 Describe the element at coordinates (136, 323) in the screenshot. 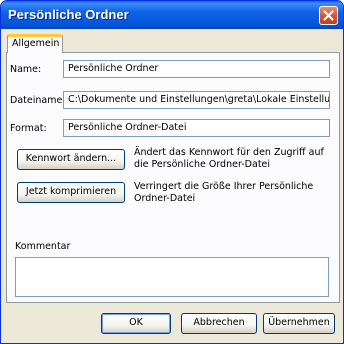

I see `ok-button: OK` at that location.